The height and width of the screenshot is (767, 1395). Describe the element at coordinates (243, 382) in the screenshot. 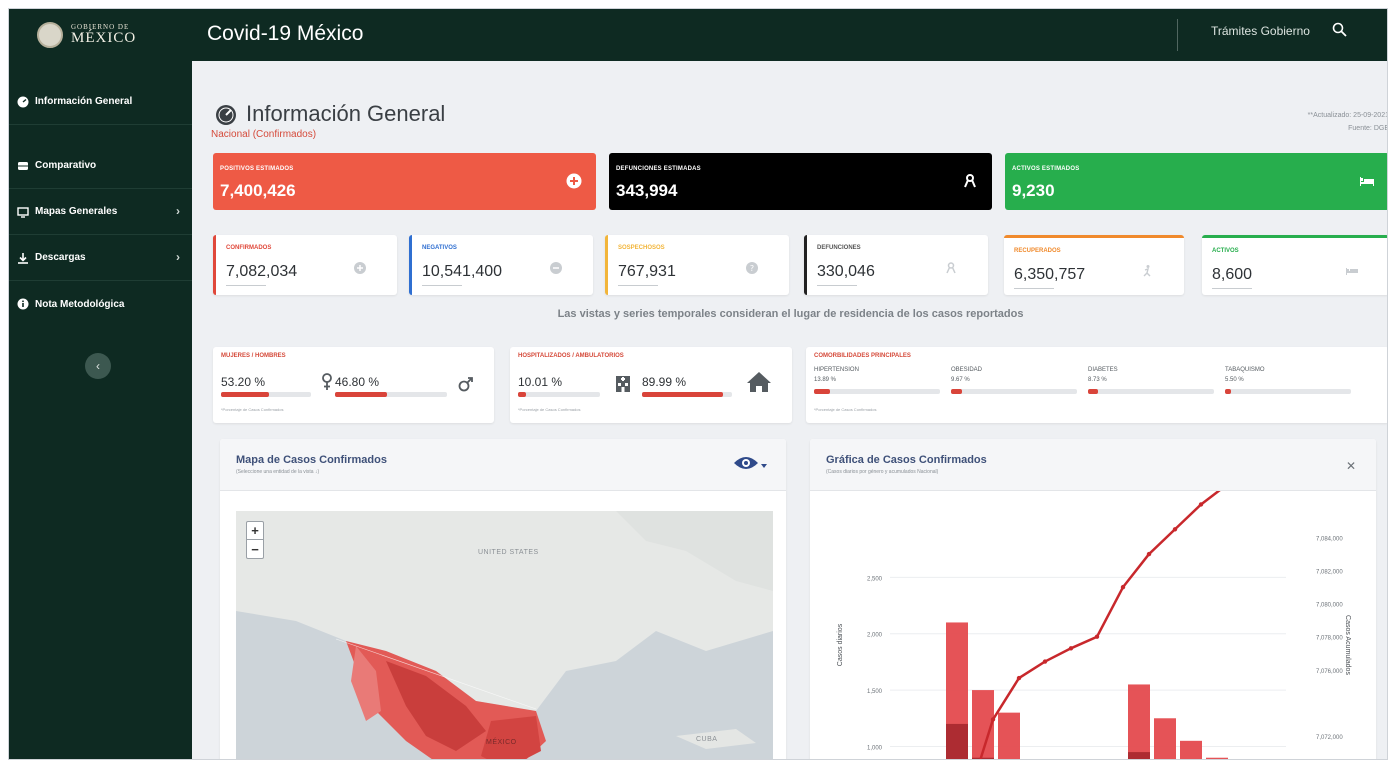

I see `female-percent: 53.20 %` at that location.